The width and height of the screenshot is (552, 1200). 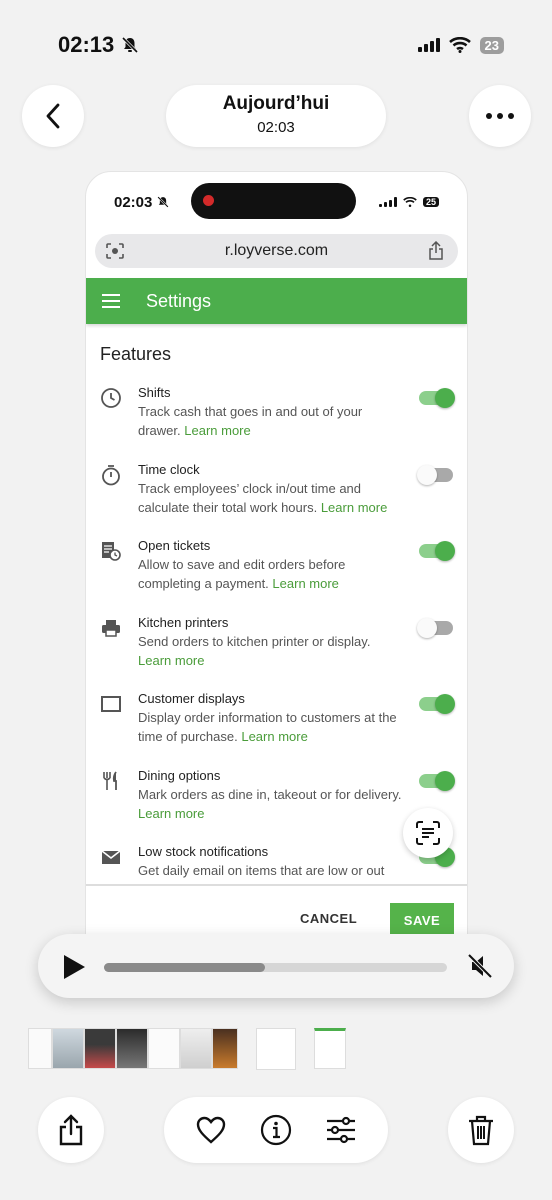 I want to click on share-button, so click(x=71, y=1130).